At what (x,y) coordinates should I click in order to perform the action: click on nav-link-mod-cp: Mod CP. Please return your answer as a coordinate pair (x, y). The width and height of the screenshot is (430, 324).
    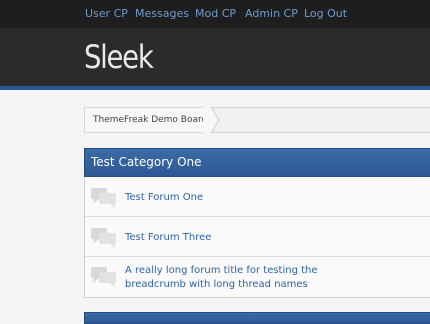
    Looking at the image, I should click on (215, 13).